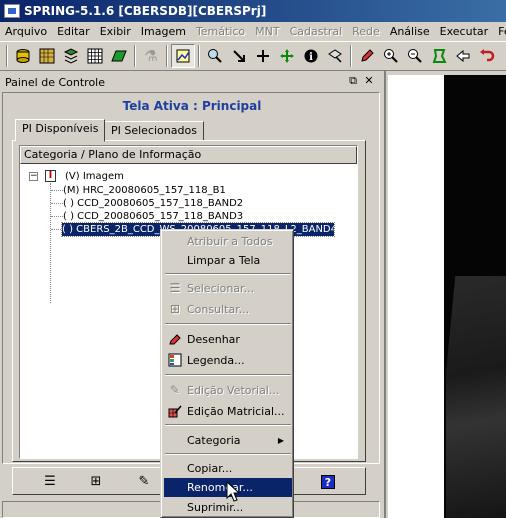 This screenshot has height=518, width=506. Describe the element at coordinates (391, 56) in the screenshot. I see `zoom-in-icon` at that location.